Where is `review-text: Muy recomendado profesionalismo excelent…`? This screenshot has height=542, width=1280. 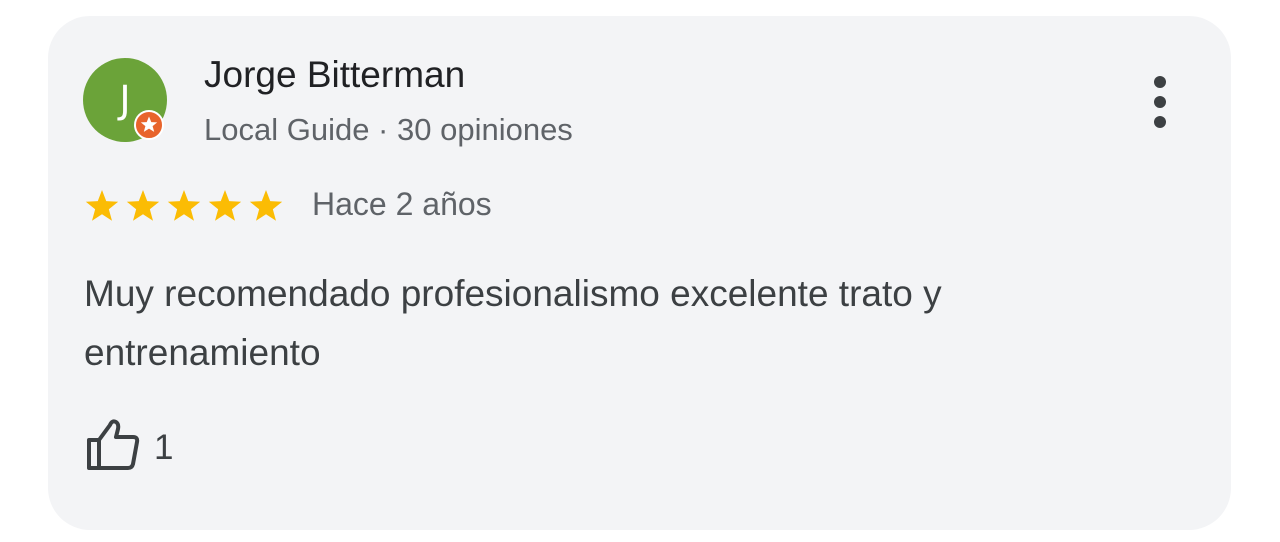
review-text: Muy recomendado profesionalismo excelent… is located at coordinates (513, 323).